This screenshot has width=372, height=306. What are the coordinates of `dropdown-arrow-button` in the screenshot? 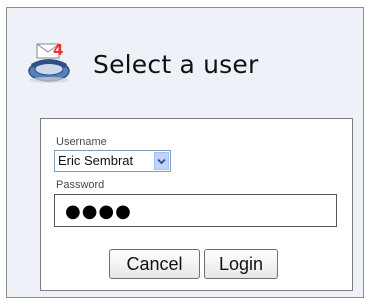 It's located at (161, 161).